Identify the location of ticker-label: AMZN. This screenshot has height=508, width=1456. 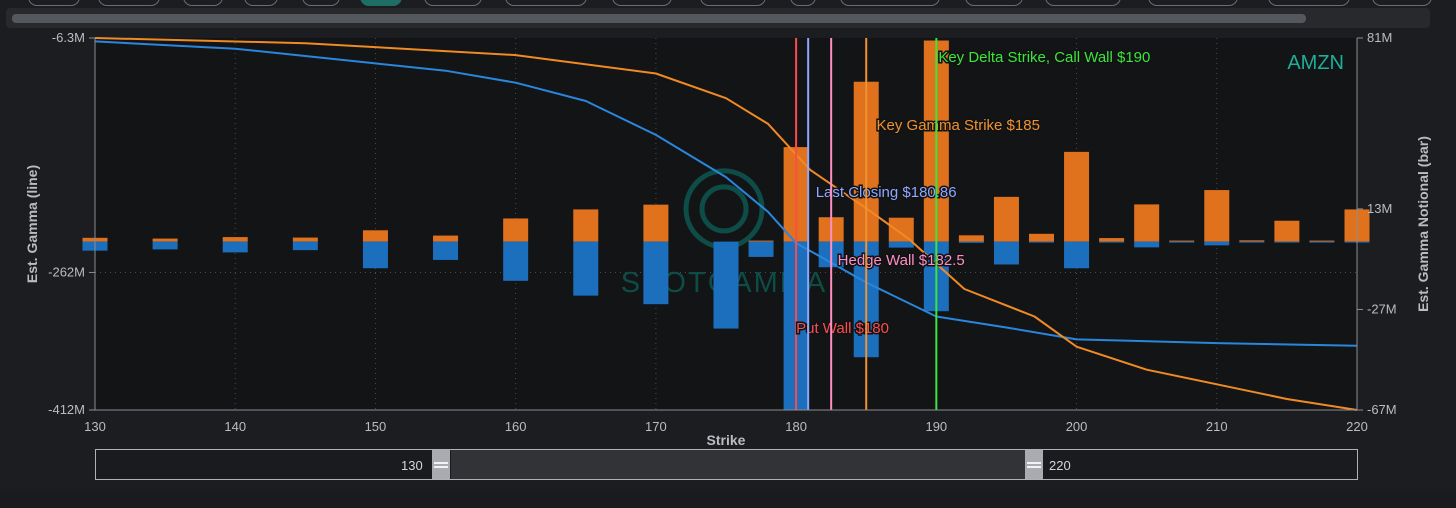
(1315, 63).